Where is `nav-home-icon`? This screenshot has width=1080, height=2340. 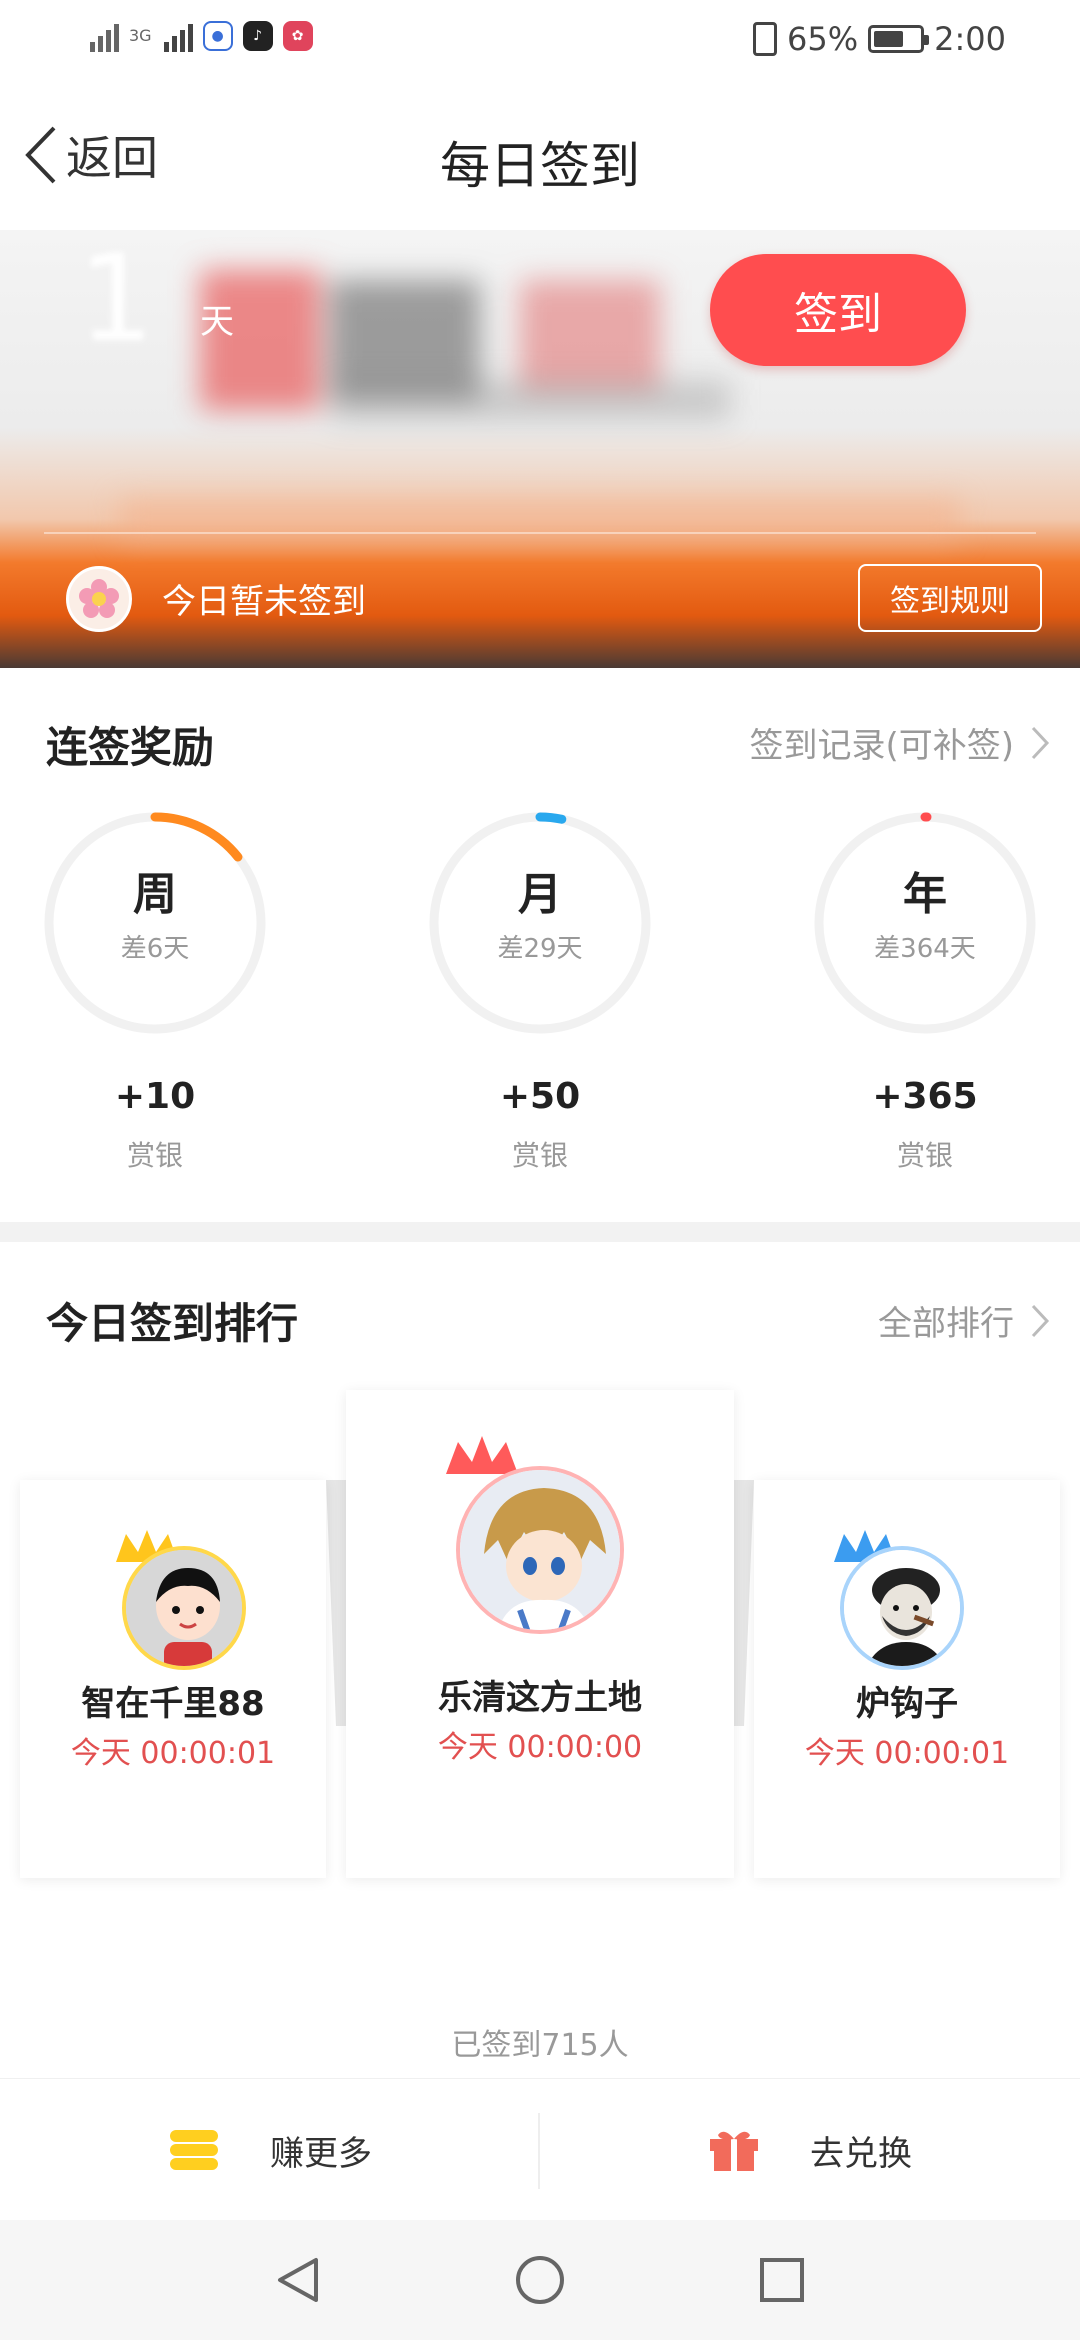
nav-home-icon is located at coordinates (540, 2280).